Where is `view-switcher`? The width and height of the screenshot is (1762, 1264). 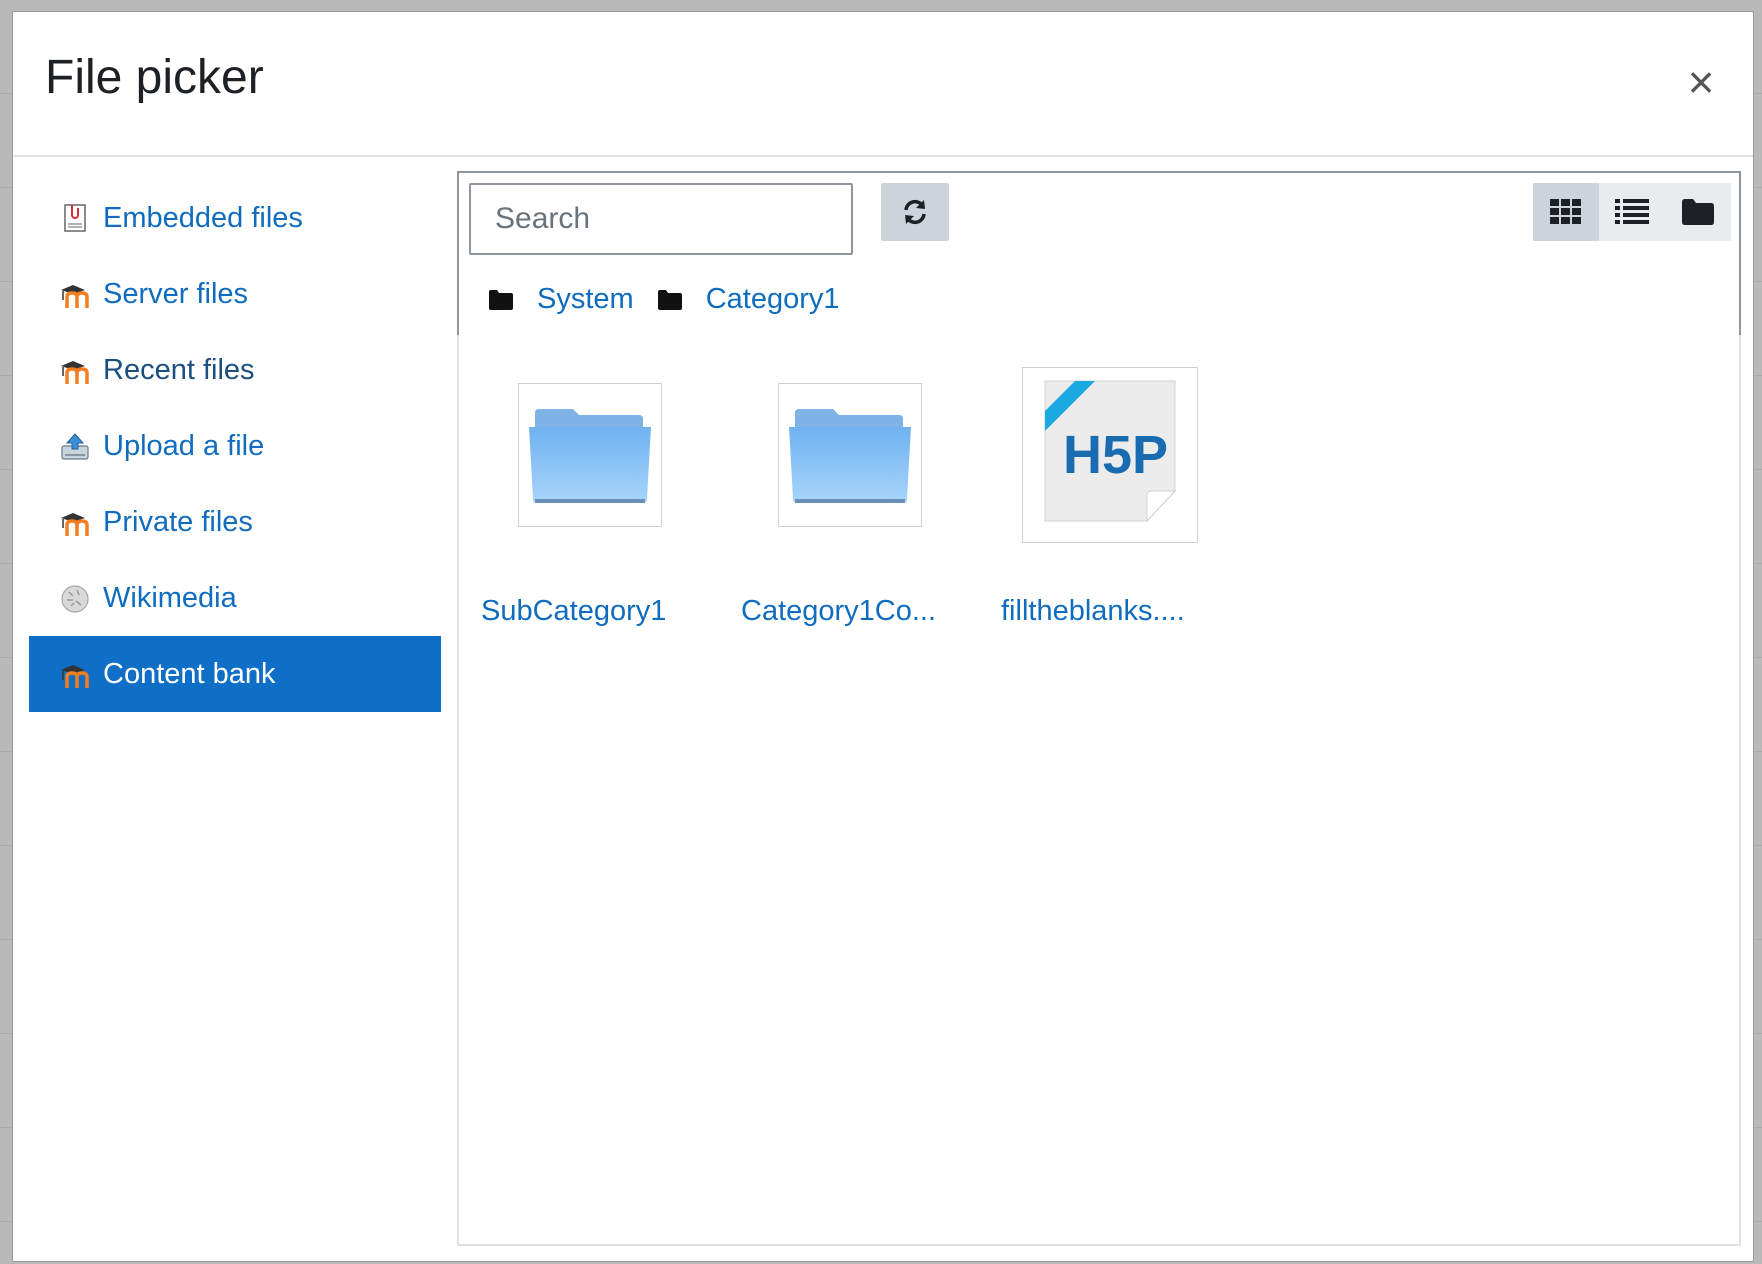
view-switcher is located at coordinates (1632, 212).